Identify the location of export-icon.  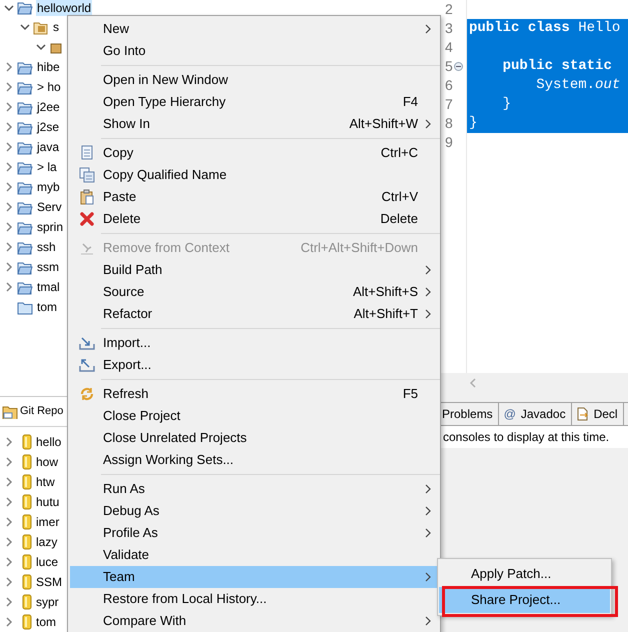
(86, 365).